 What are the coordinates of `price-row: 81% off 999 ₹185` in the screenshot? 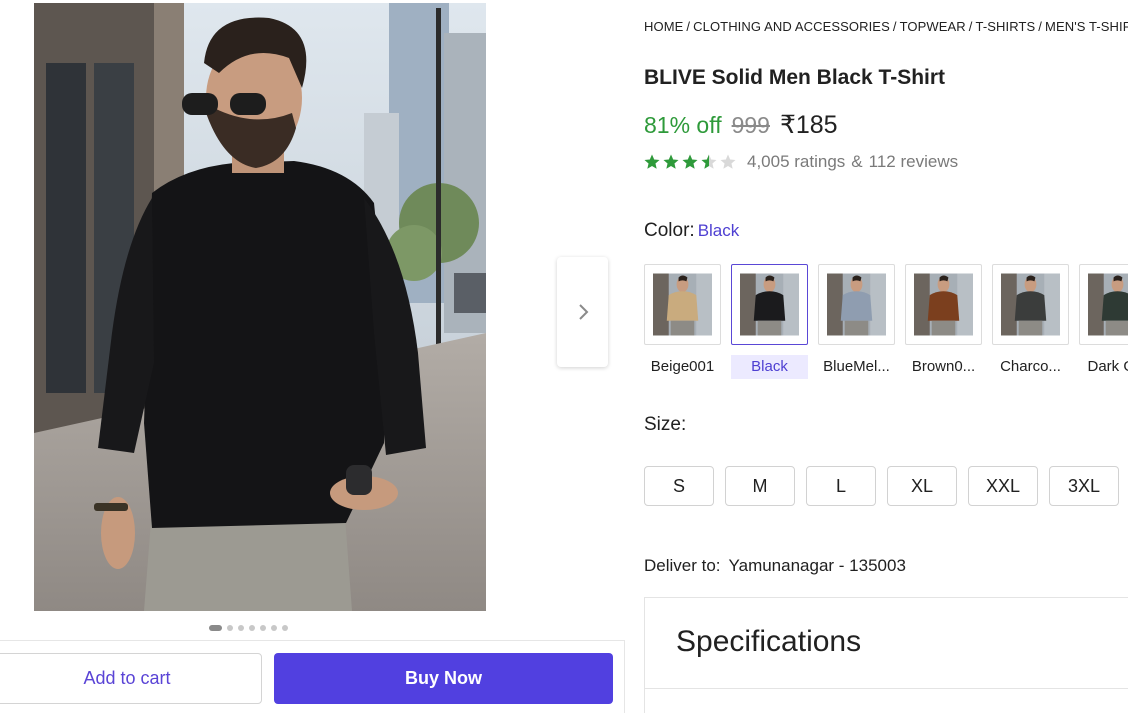 It's located at (741, 125).